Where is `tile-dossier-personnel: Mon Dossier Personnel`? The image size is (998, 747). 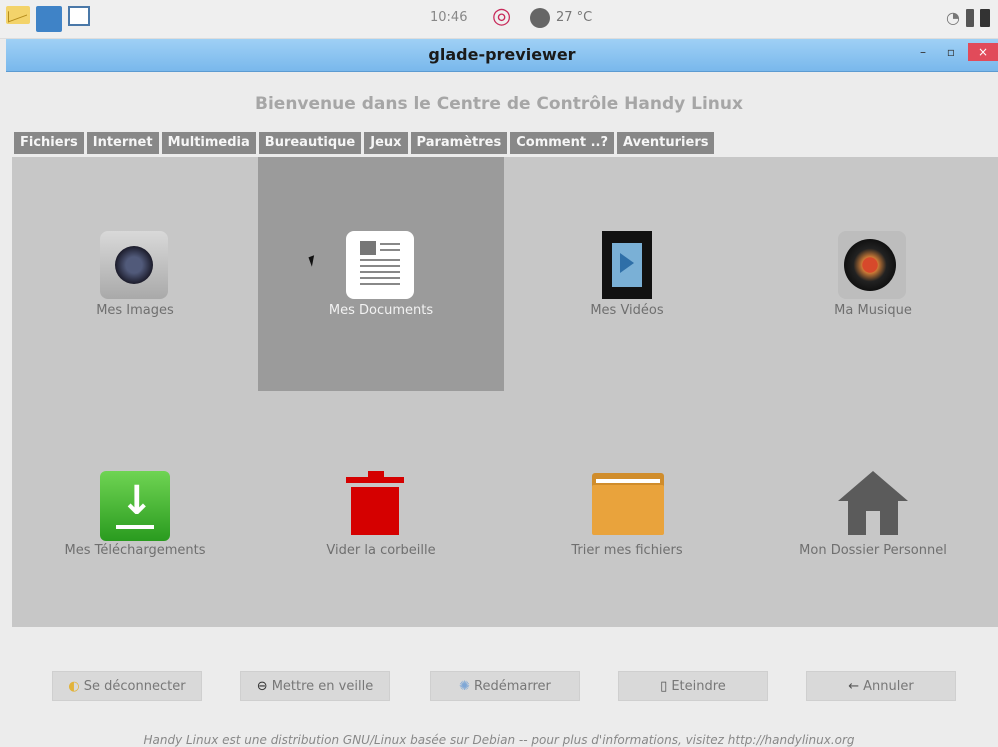
tile-dossier-personnel: Mon Dossier Personnel is located at coordinates (873, 508).